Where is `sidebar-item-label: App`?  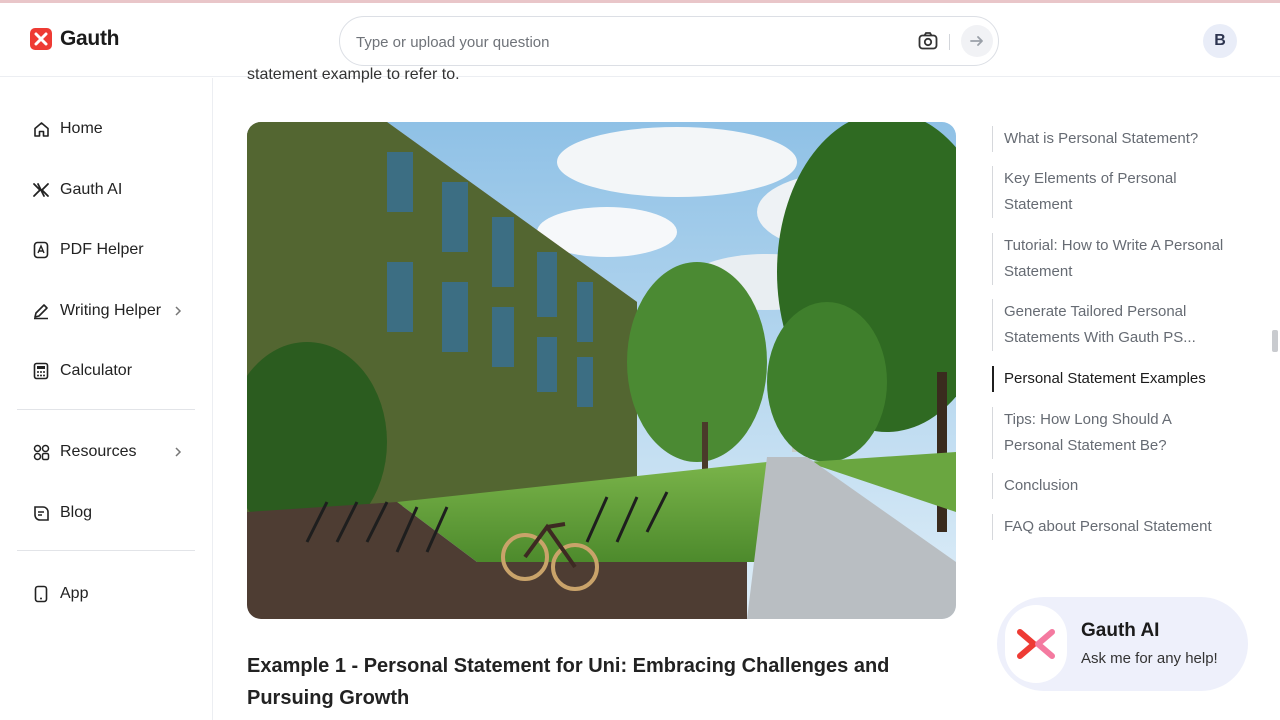
sidebar-item-label: App is located at coordinates (74, 593).